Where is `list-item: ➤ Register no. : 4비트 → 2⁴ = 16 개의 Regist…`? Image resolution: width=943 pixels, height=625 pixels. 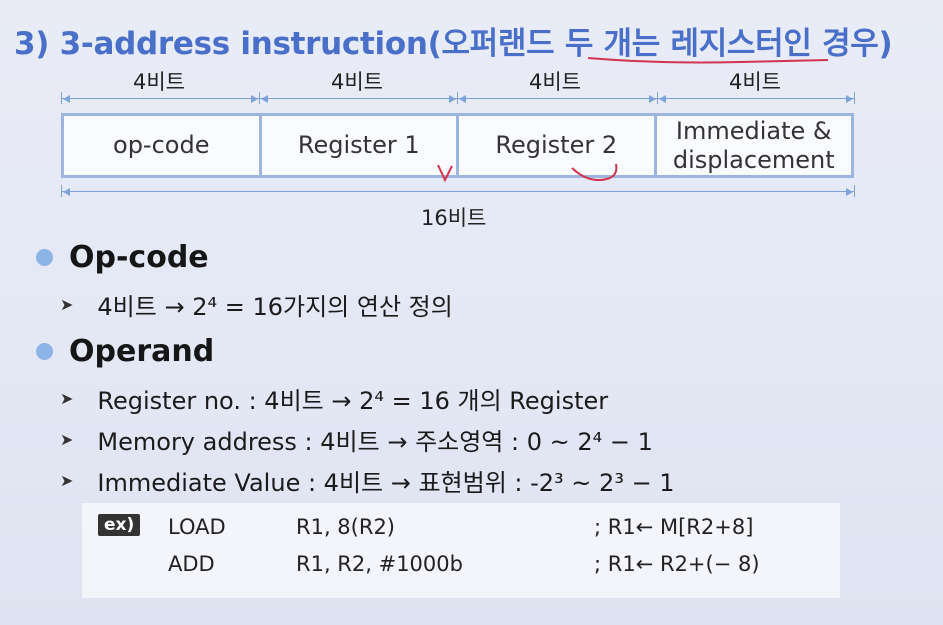
list-item: ➤ Register no. : 4비트 → 2⁴ = 16 개의 Regist… is located at coordinates (334, 398).